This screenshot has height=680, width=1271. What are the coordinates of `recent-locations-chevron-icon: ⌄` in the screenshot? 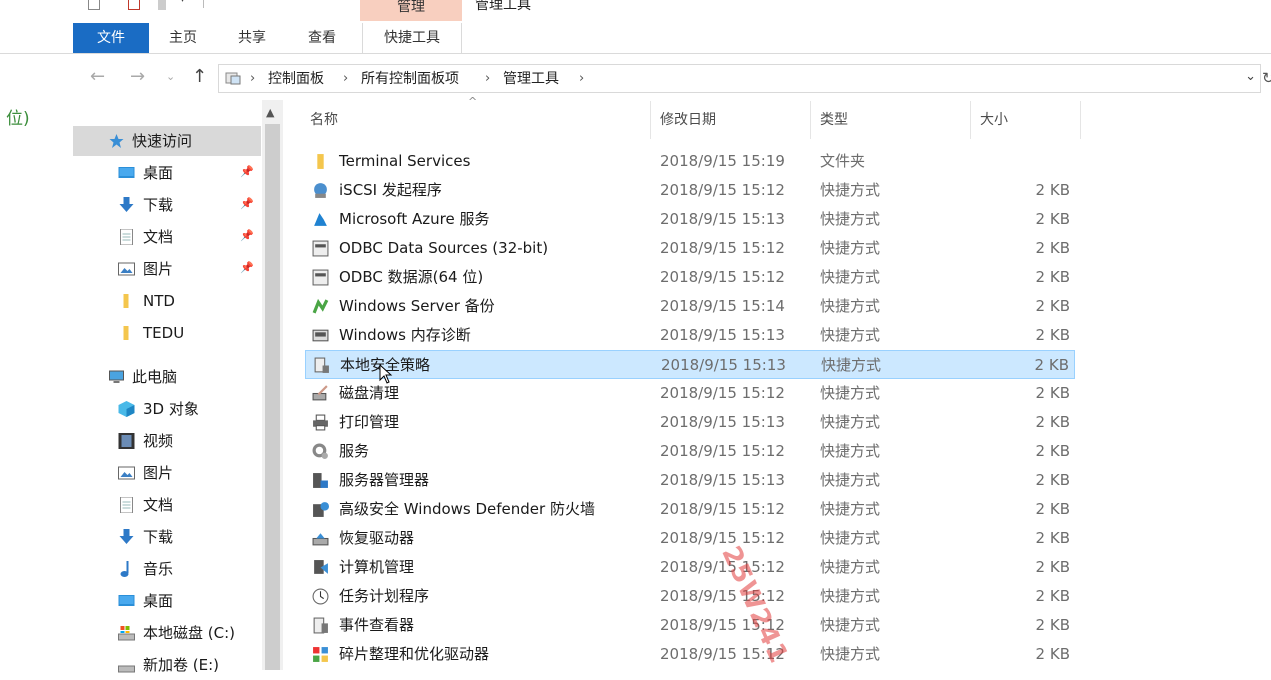 It's located at (170, 76).